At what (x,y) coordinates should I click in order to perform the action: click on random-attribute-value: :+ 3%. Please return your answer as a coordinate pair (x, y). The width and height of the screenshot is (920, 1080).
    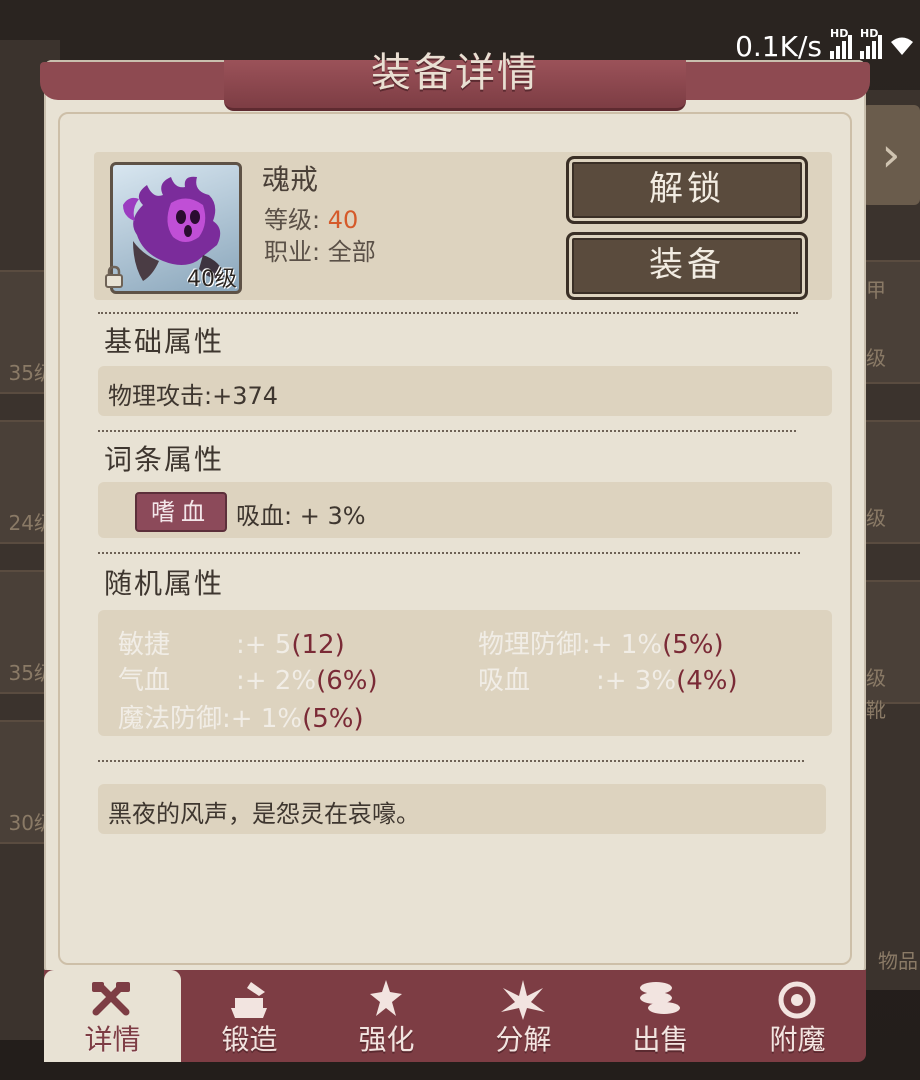
    Looking at the image, I should click on (636, 681).